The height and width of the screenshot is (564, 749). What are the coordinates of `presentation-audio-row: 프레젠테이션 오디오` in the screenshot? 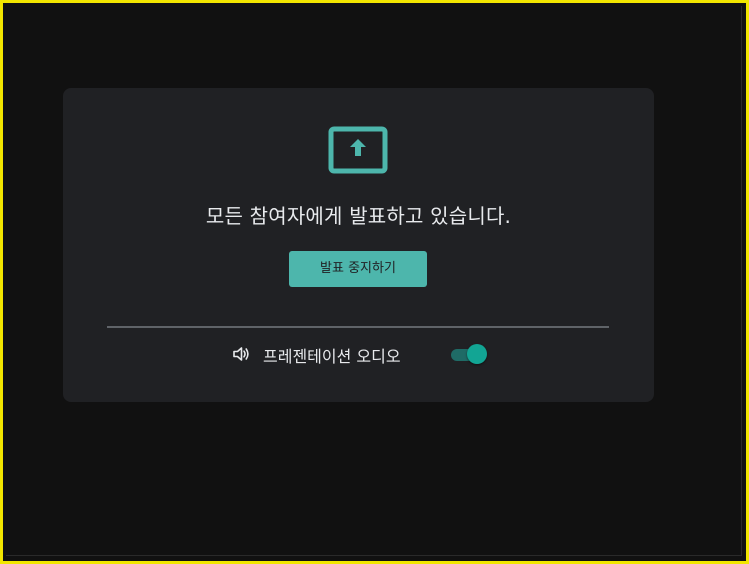 It's located at (361, 353).